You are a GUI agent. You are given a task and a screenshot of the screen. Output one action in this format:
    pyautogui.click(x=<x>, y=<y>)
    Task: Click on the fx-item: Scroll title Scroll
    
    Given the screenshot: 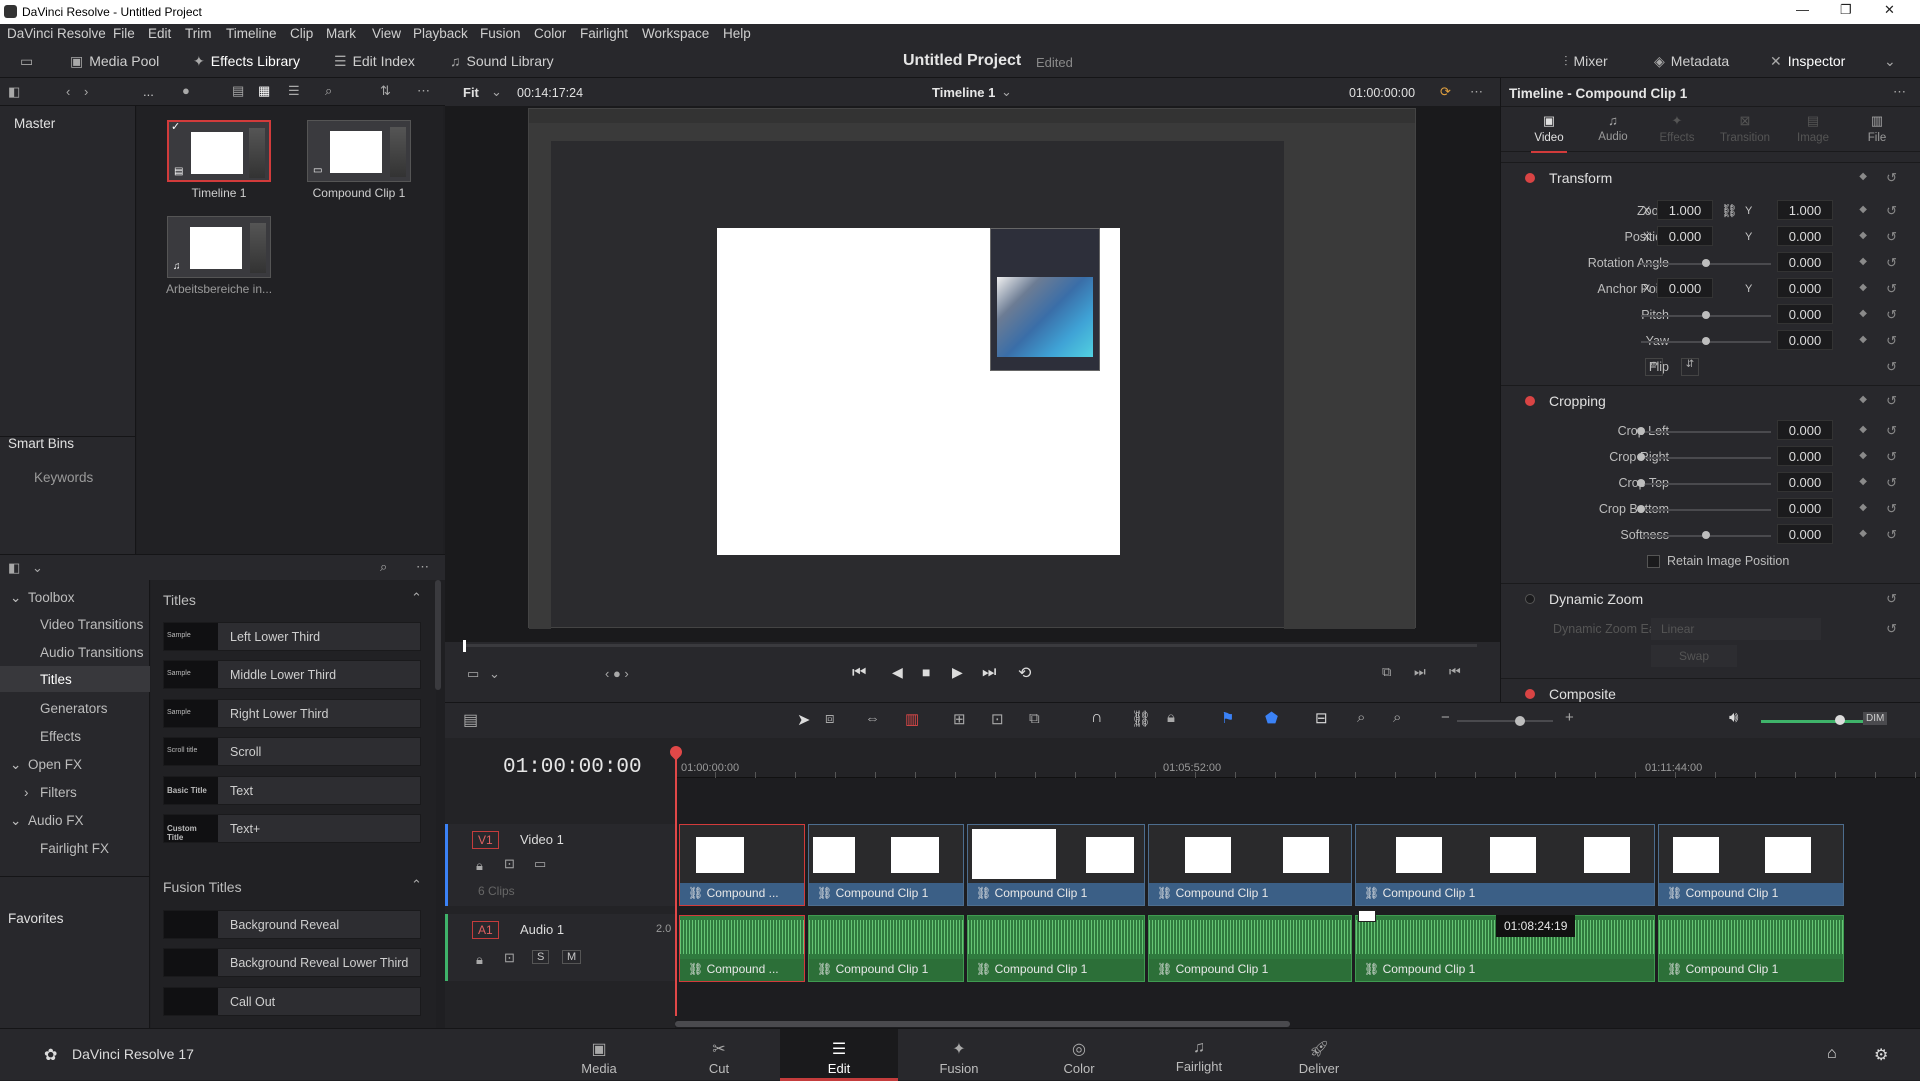 What is the action you would take?
    pyautogui.click(x=292, y=751)
    